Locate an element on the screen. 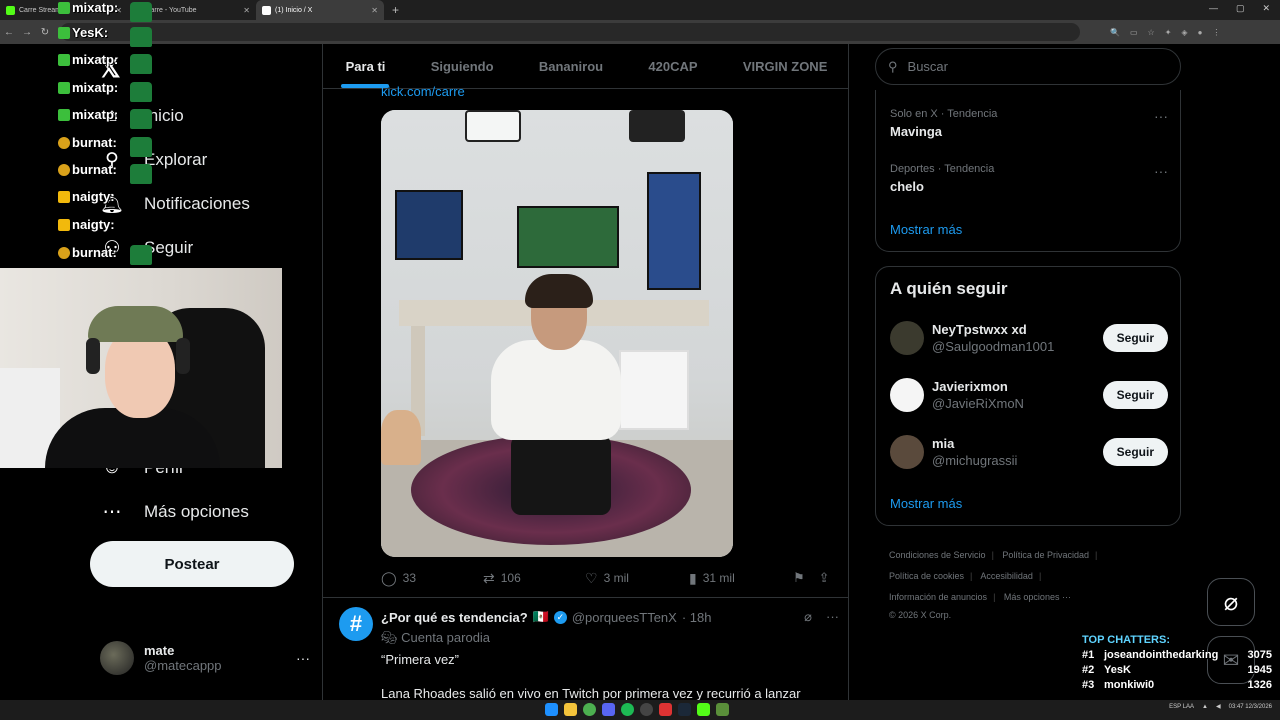  follow-suggestion: mia @michugrassii Seguir is located at coordinates (1029, 452).